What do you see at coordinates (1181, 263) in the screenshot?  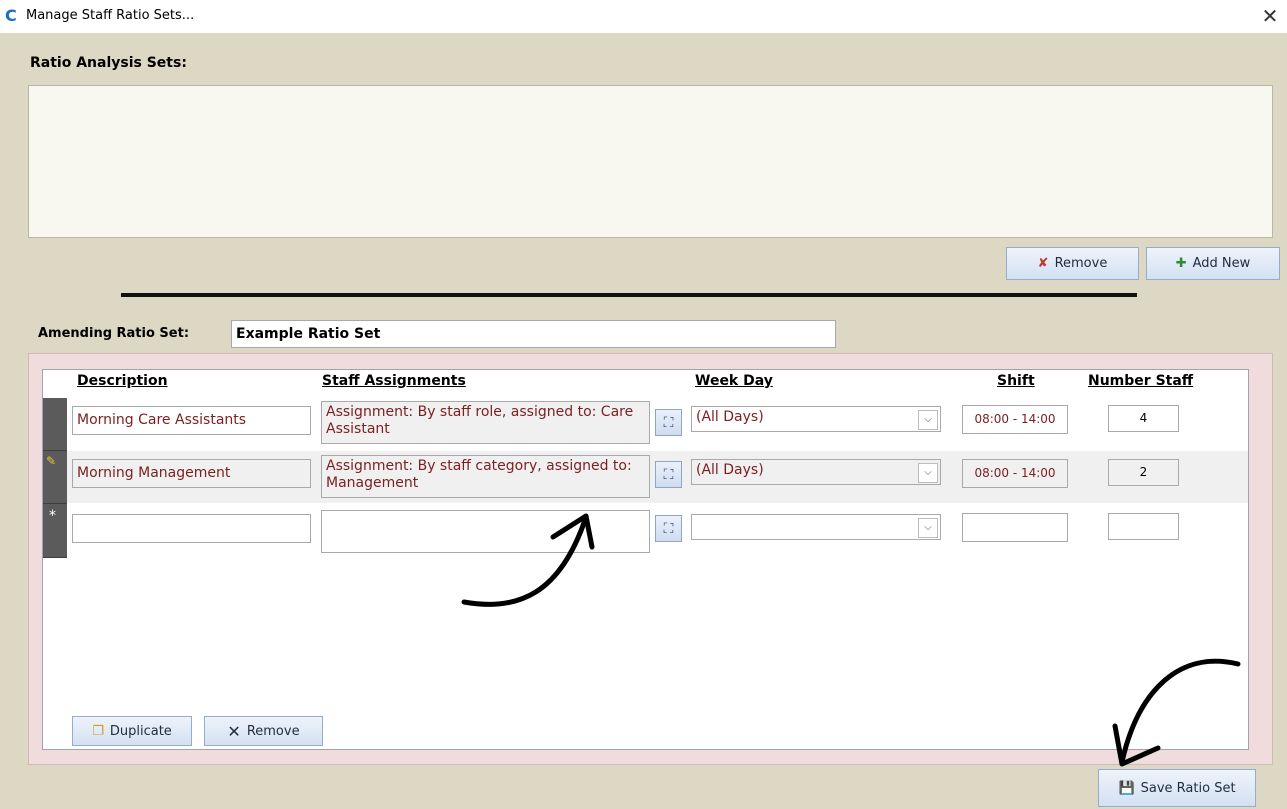 I see `add-icon: ✚` at bounding box center [1181, 263].